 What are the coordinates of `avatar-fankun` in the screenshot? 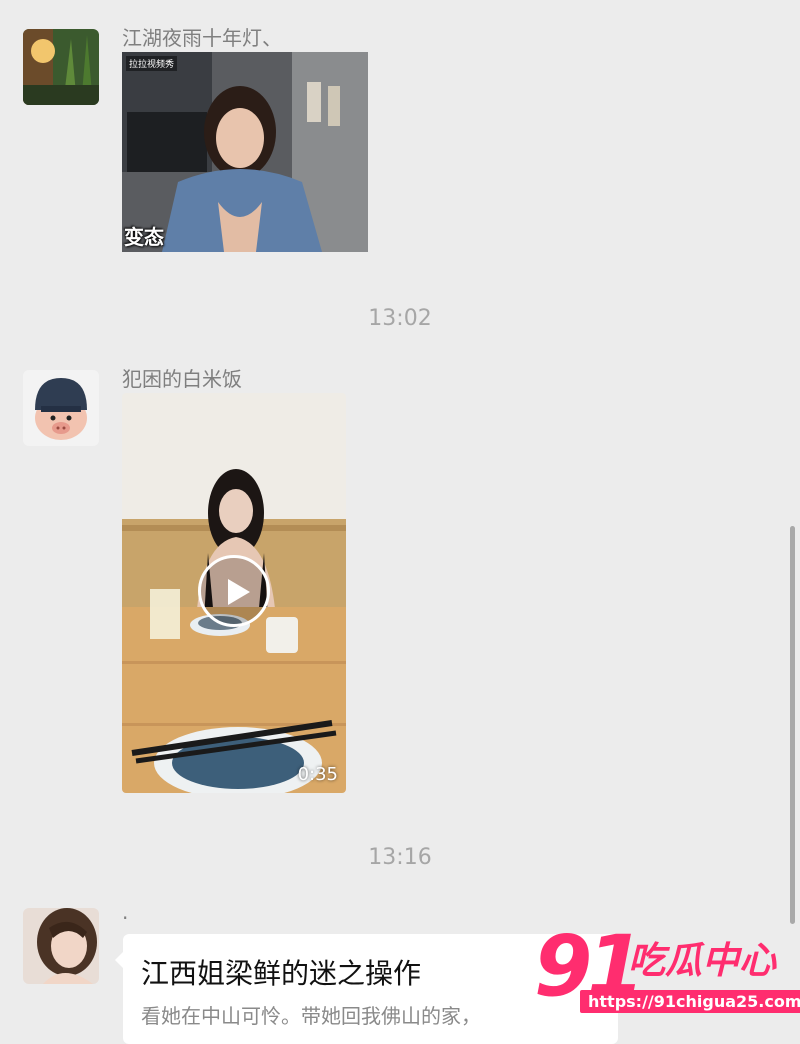 It's located at (61, 408).